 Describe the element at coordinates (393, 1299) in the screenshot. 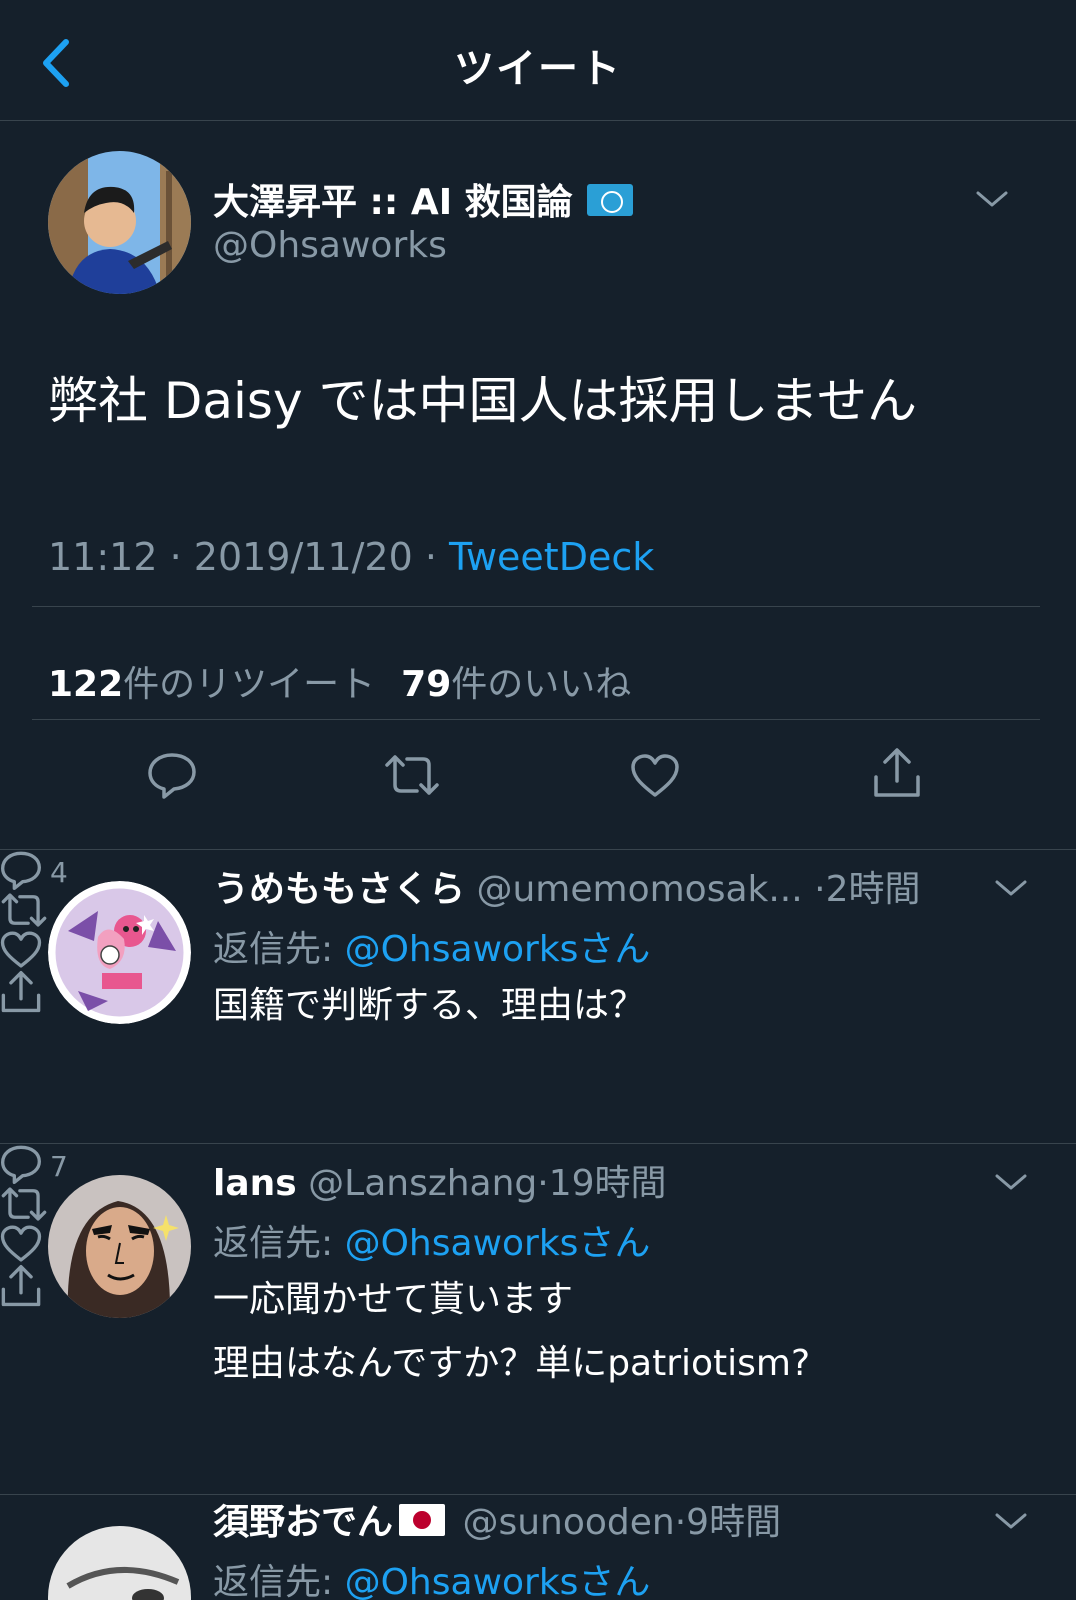

I see `reply-text-line: 一応聞かせて貰います` at that location.